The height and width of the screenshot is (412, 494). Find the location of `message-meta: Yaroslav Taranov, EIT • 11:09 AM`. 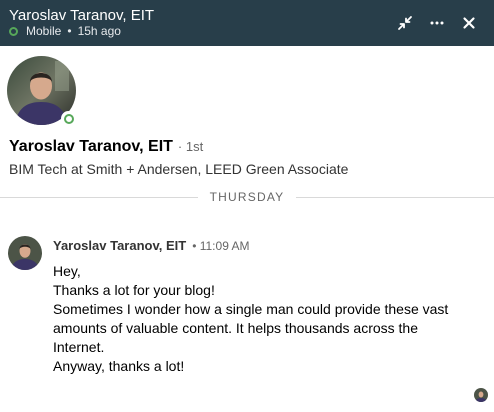

message-meta: Yaroslav Taranov, EIT • 11:09 AM is located at coordinates (151, 245).